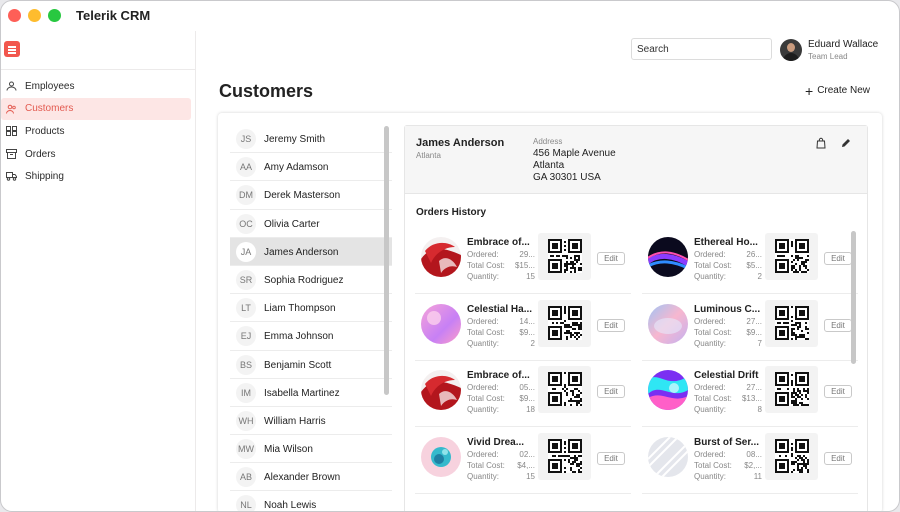 Image resolution: width=900 pixels, height=512 pixels. I want to click on customer-row: OC Olivia Carter, so click(311, 224).